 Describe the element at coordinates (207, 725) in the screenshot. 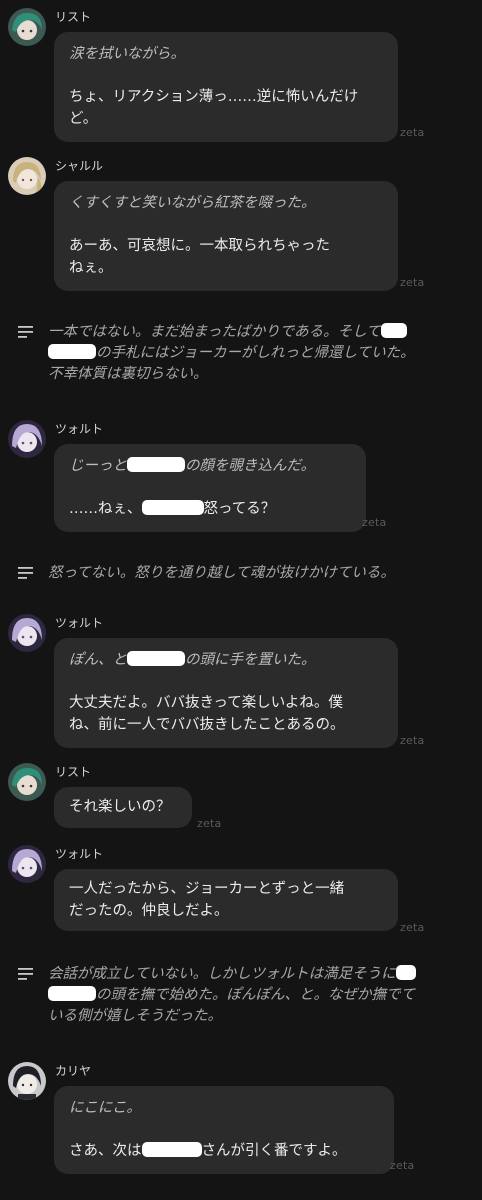

I see `speech-line: ね、前に一人でババ抜きしたことあるの。` at that location.